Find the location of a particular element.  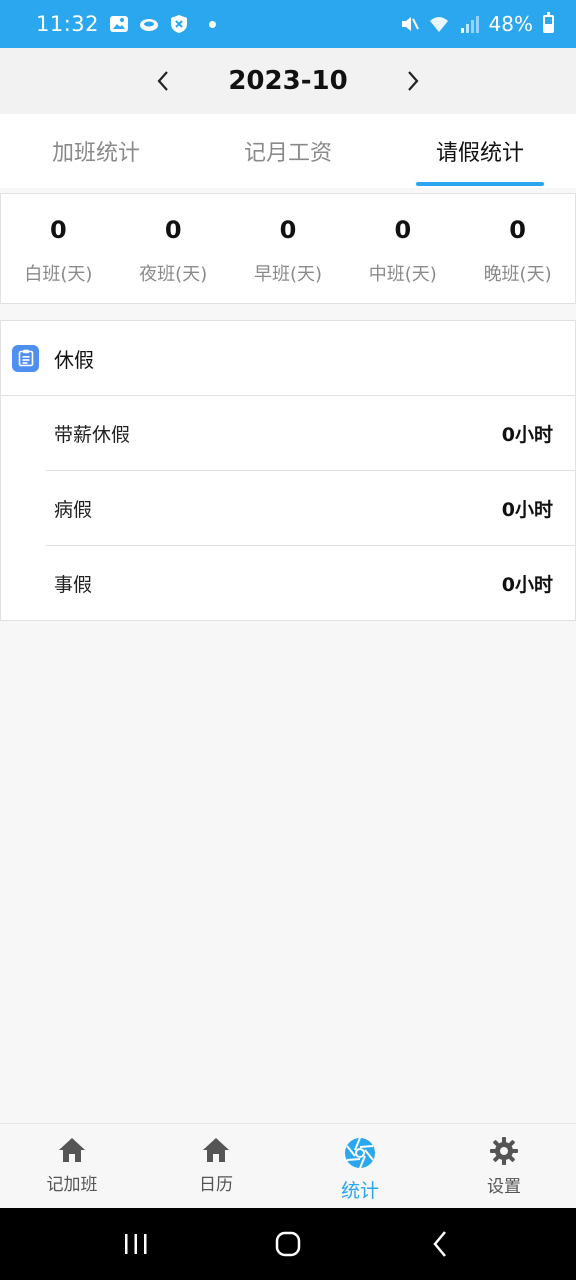

bottom-nav: 记加班 日历 统计 设置 is located at coordinates (288, 1165).